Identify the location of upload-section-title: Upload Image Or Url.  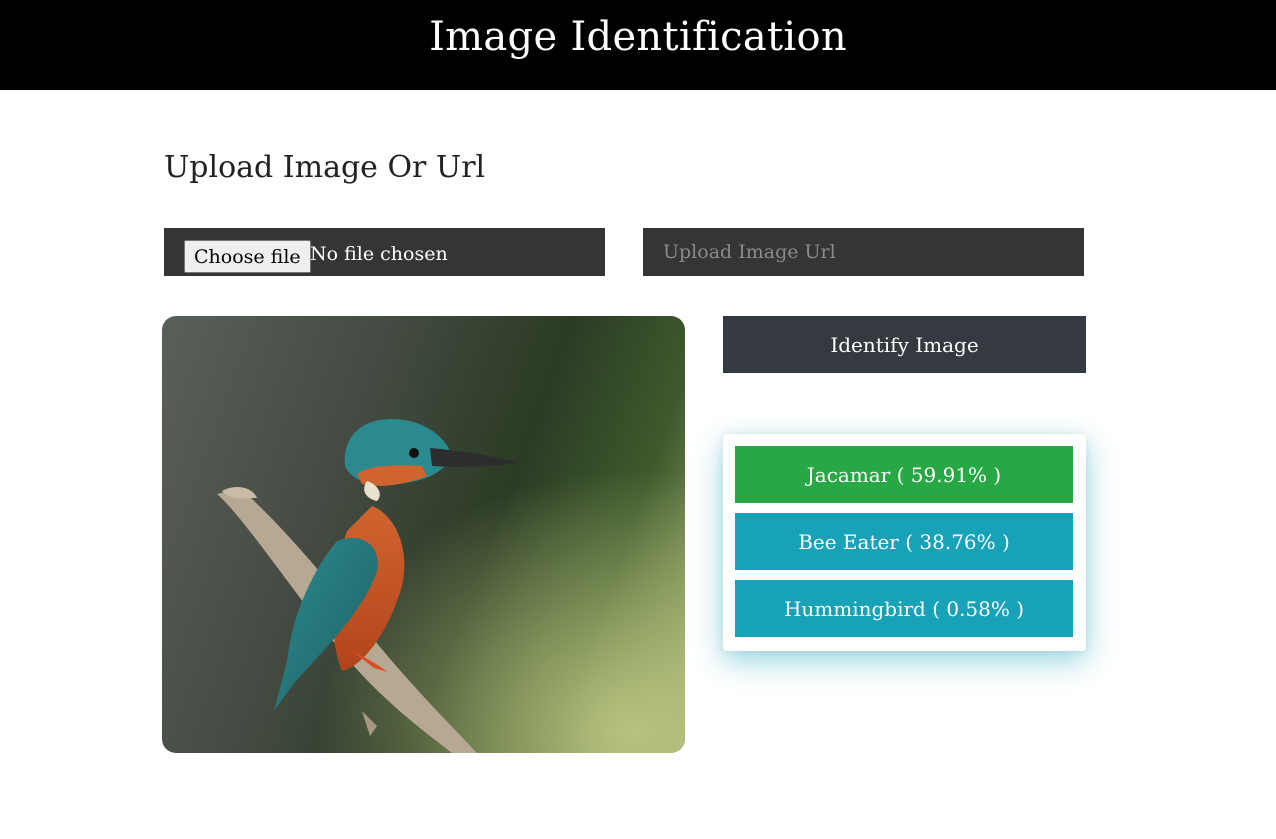
(325, 167).